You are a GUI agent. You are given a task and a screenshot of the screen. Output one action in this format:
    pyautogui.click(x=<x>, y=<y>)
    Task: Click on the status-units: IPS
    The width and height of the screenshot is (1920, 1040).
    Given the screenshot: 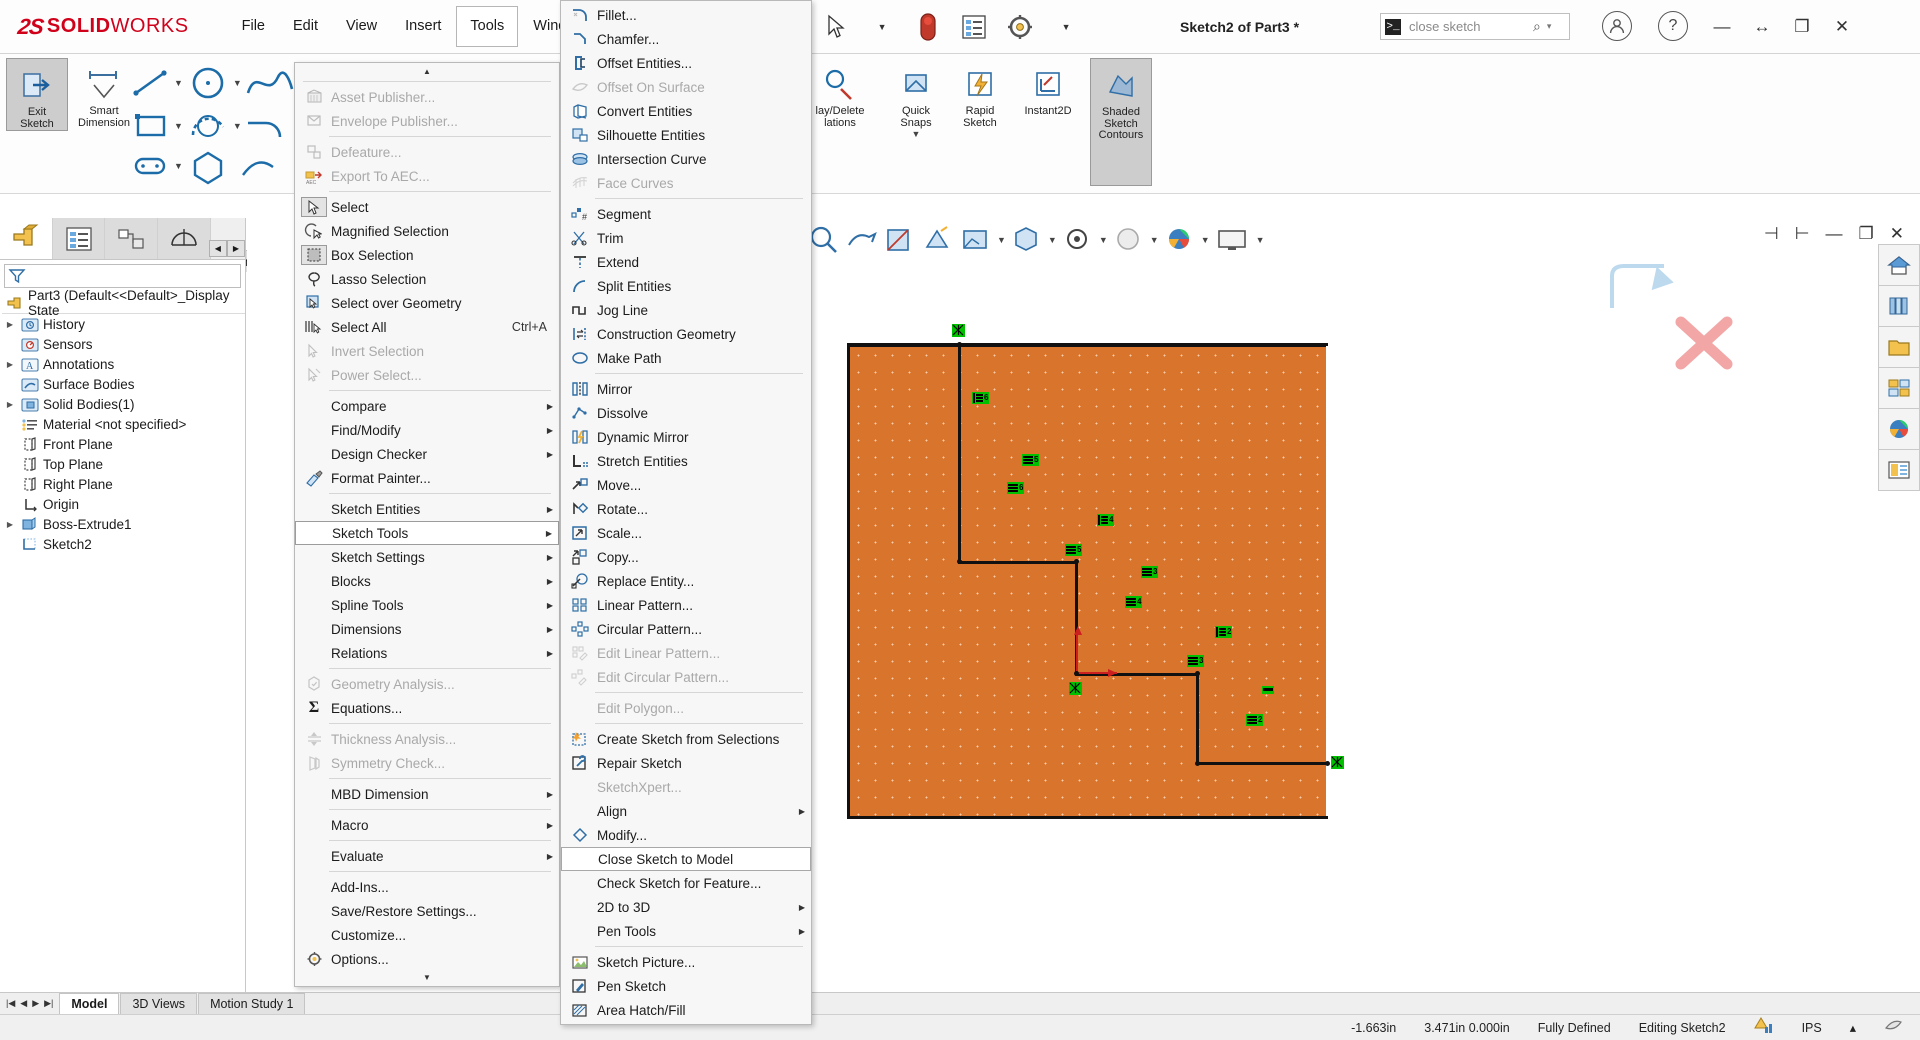 What is the action you would take?
    pyautogui.click(x=1812, y=1028)
    